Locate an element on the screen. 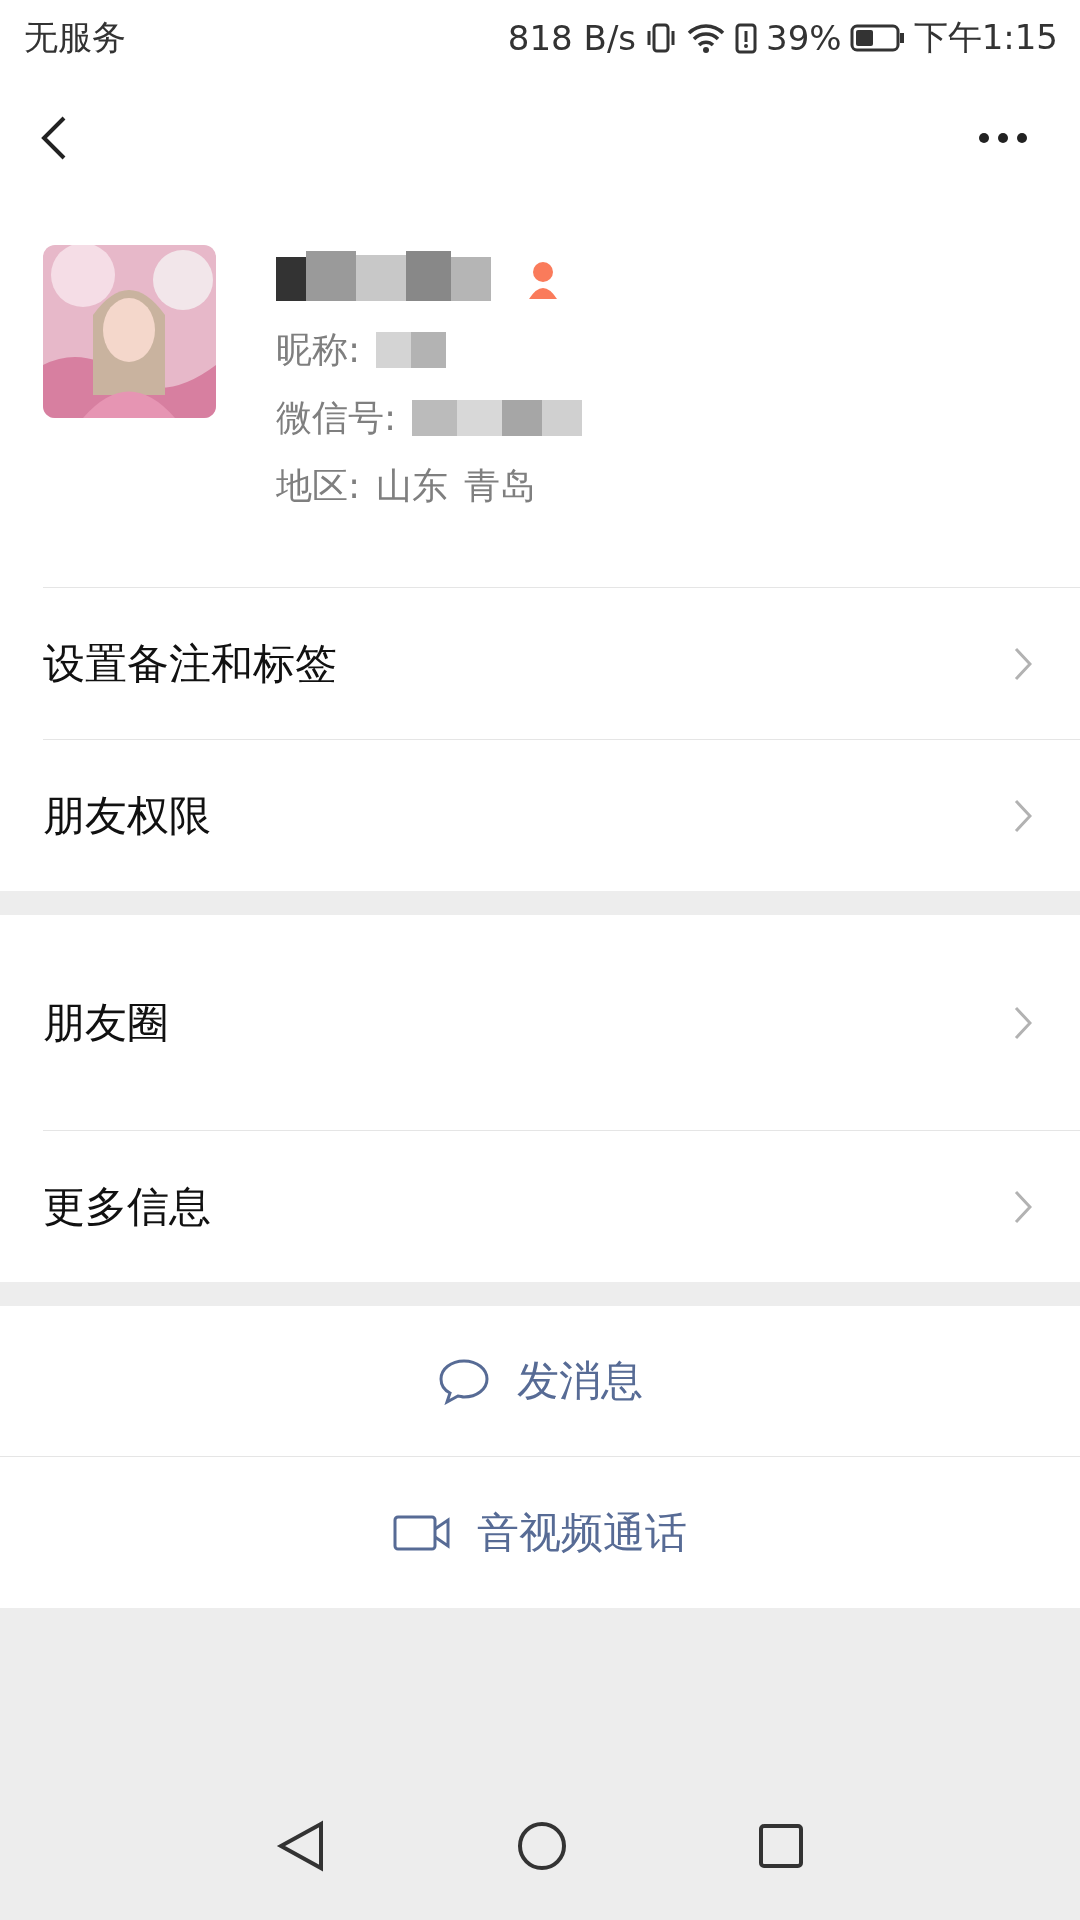  carrier-text: 无服务 is located at coordinates (75, 37).